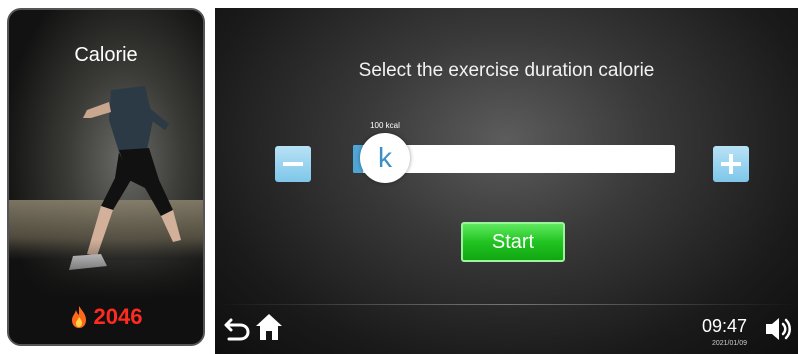 The image size is (798, 354). I want to click on speaker-icon, so click(778, 329).